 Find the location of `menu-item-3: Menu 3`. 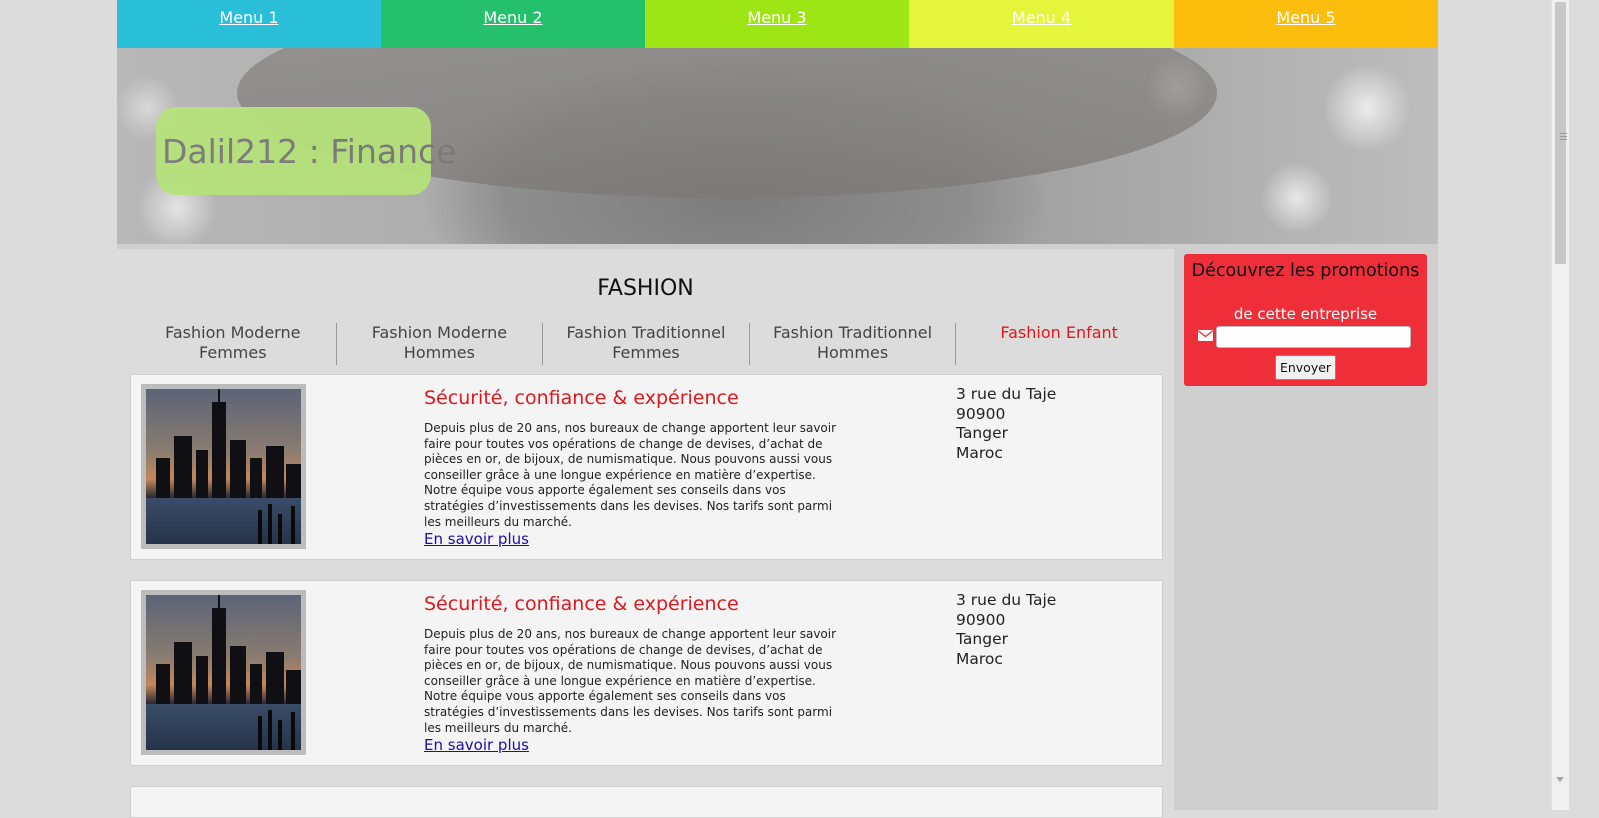

menu-item-3: Menu 3 is located at coordinates (777, 24).